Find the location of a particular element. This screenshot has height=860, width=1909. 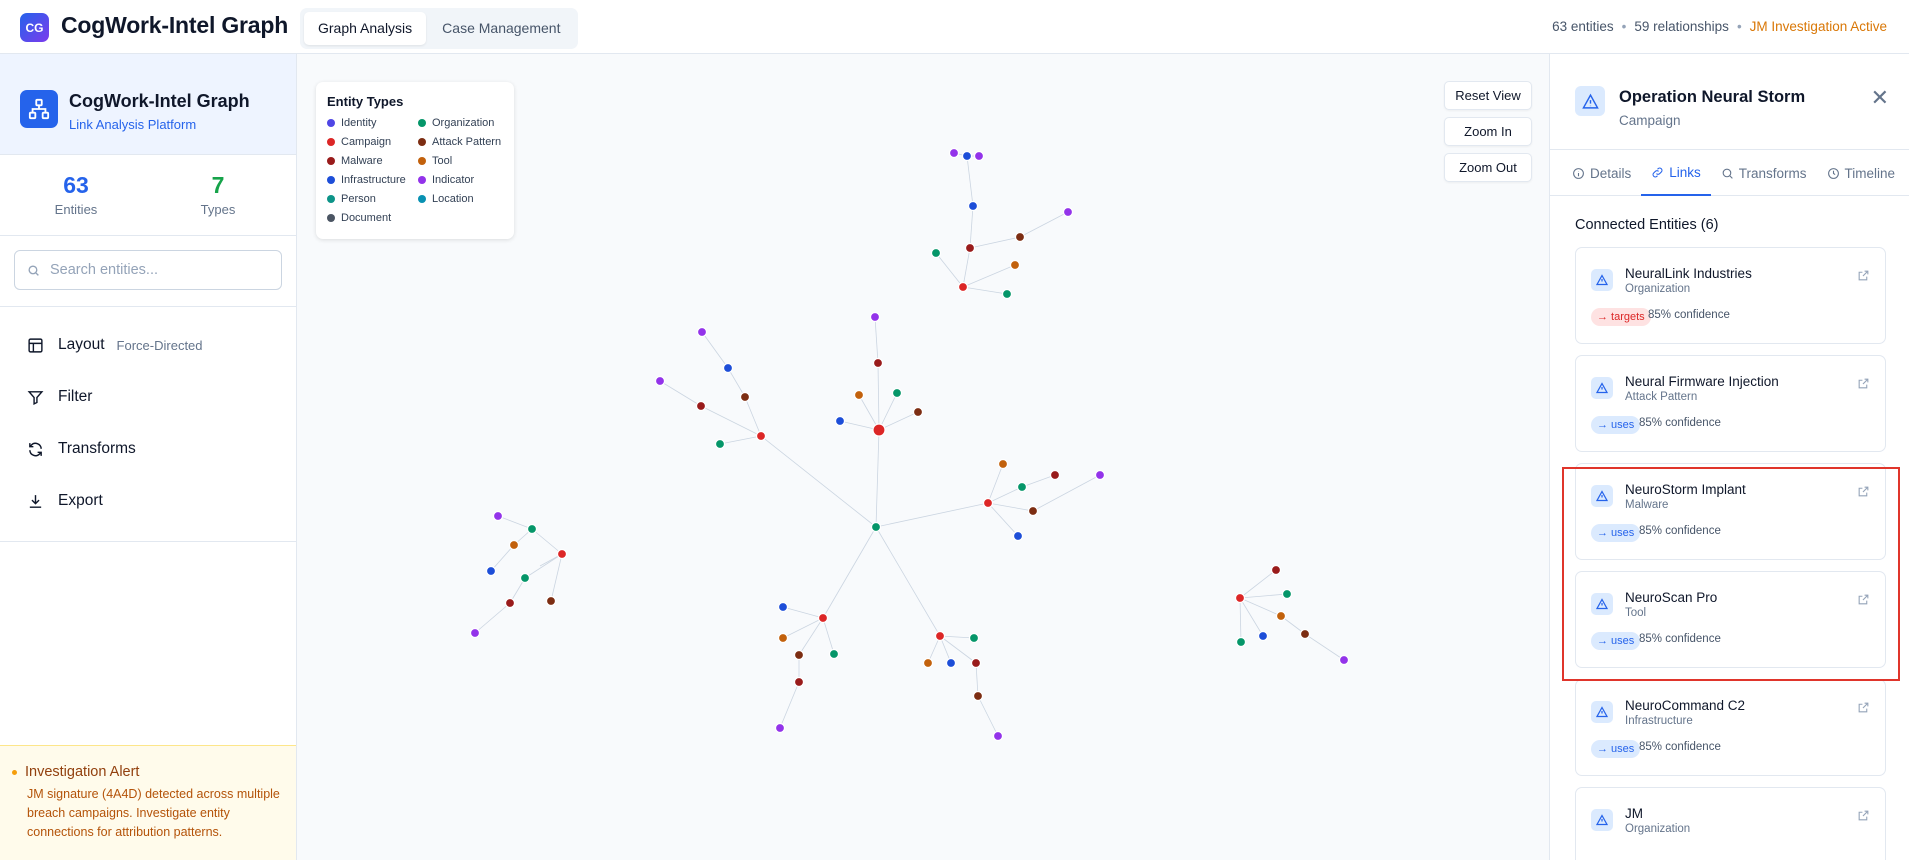

legend-item-location: Location is located at coordinates (463, 198).